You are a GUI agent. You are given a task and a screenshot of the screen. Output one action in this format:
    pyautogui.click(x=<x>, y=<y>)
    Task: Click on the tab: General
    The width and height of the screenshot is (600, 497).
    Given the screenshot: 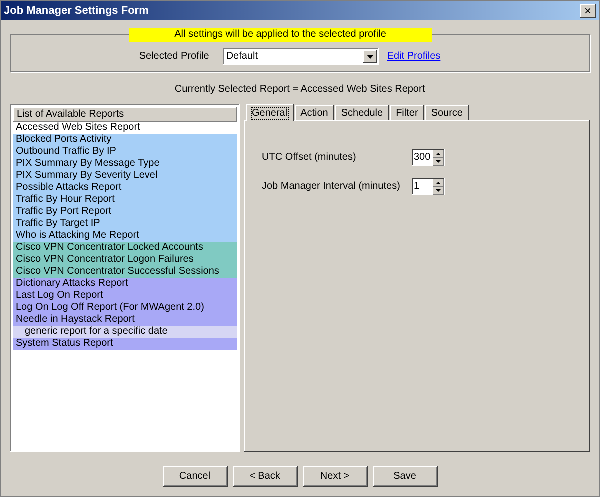 What is the action you would take?
    pyautogui.click(x=270, y=112)
    